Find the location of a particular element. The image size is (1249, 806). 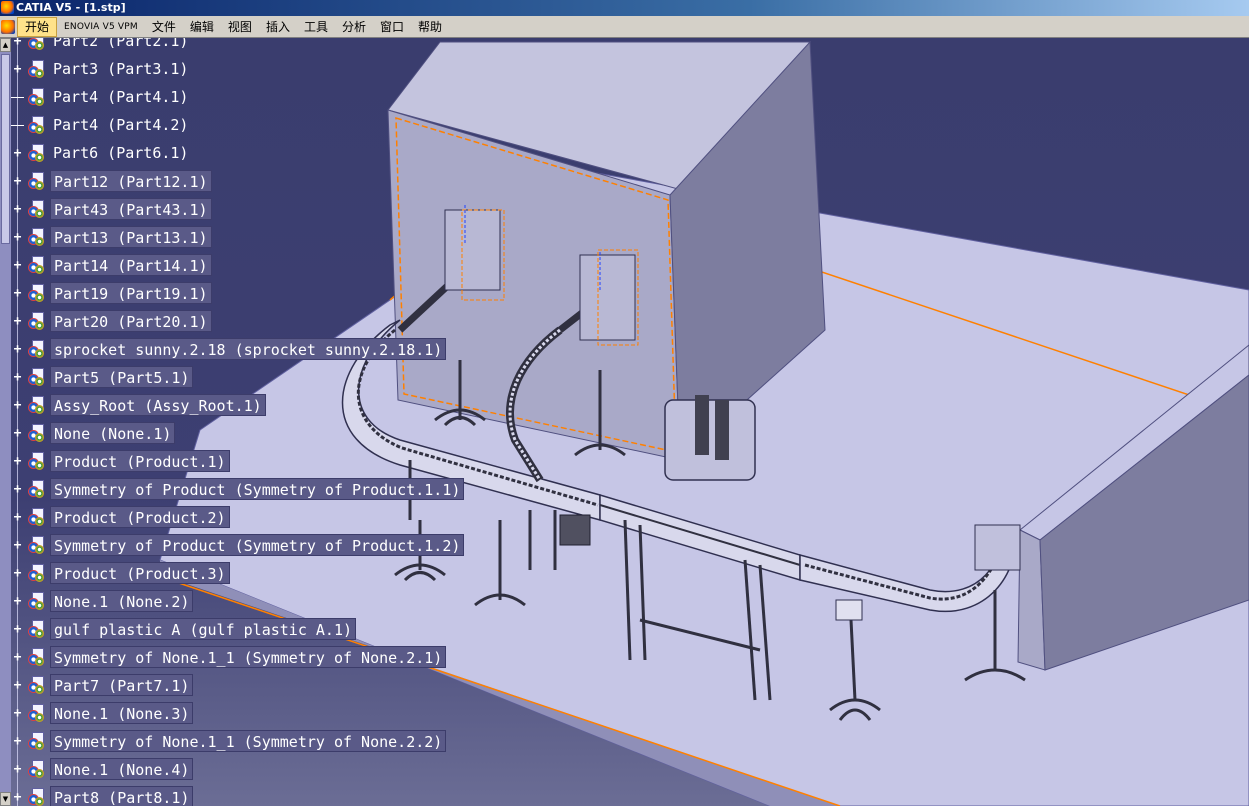

tree-node: Part4 (Part4.2) is located at coordinates (101, 125).